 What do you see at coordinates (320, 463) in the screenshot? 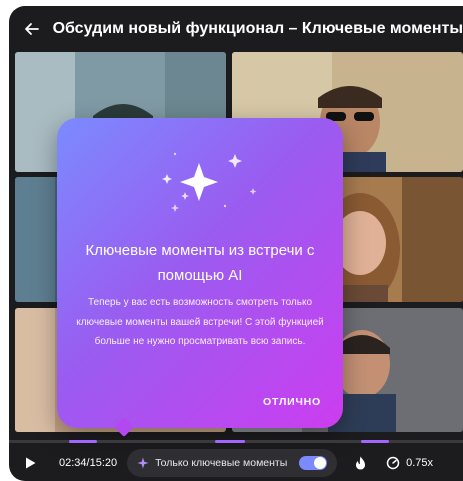
I see `switch-knob` at bounding box center [320, 463].